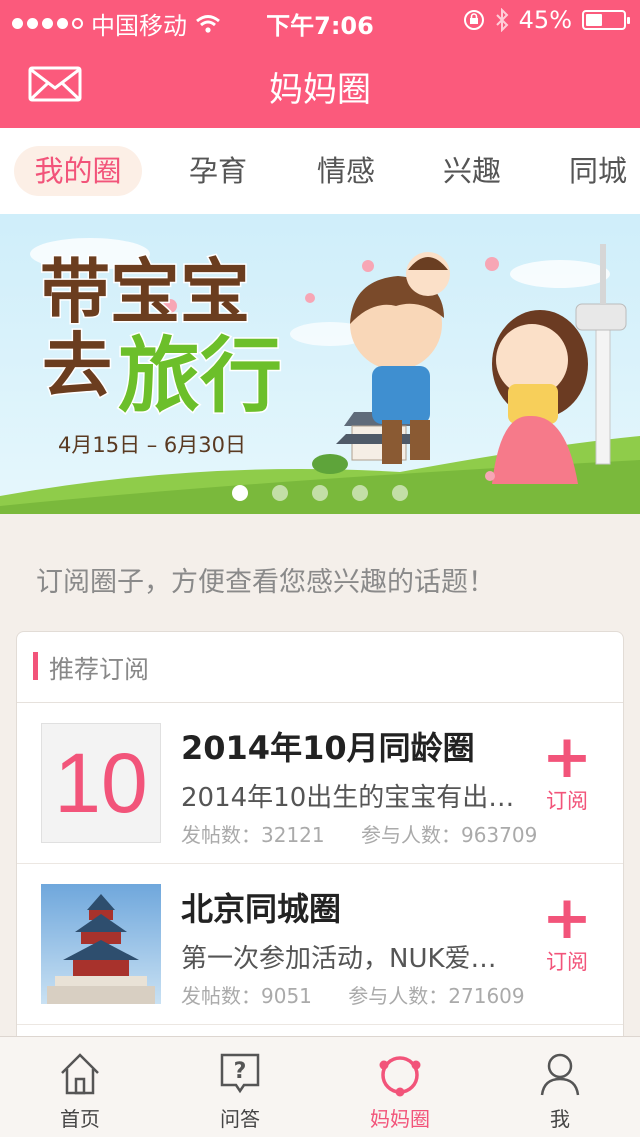  I want to click on tab-home: 首页, so click(80, 1087).